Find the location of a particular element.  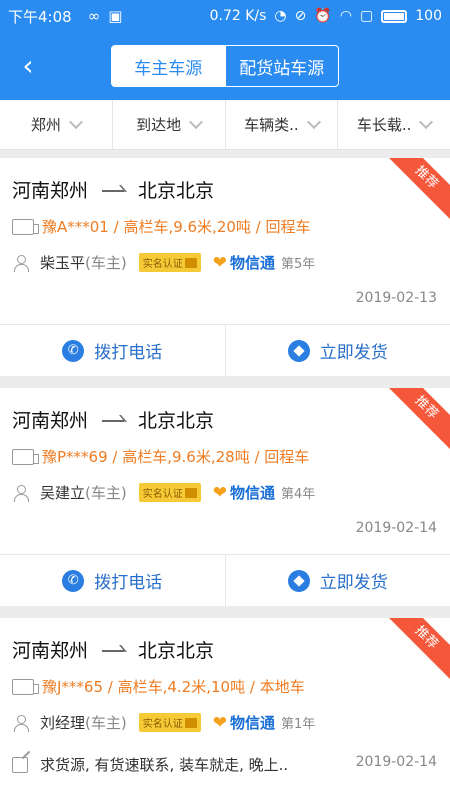

nav-bar: ‹ 车主车源 配货站车源 is located at coordinates (225, 66).